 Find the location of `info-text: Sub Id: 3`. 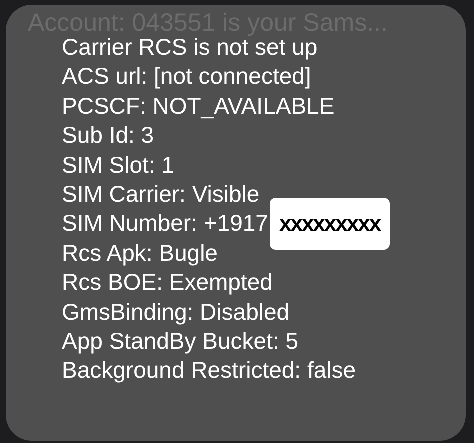

info-text: Sub Id: 3 is located at coordinates (108, 135).